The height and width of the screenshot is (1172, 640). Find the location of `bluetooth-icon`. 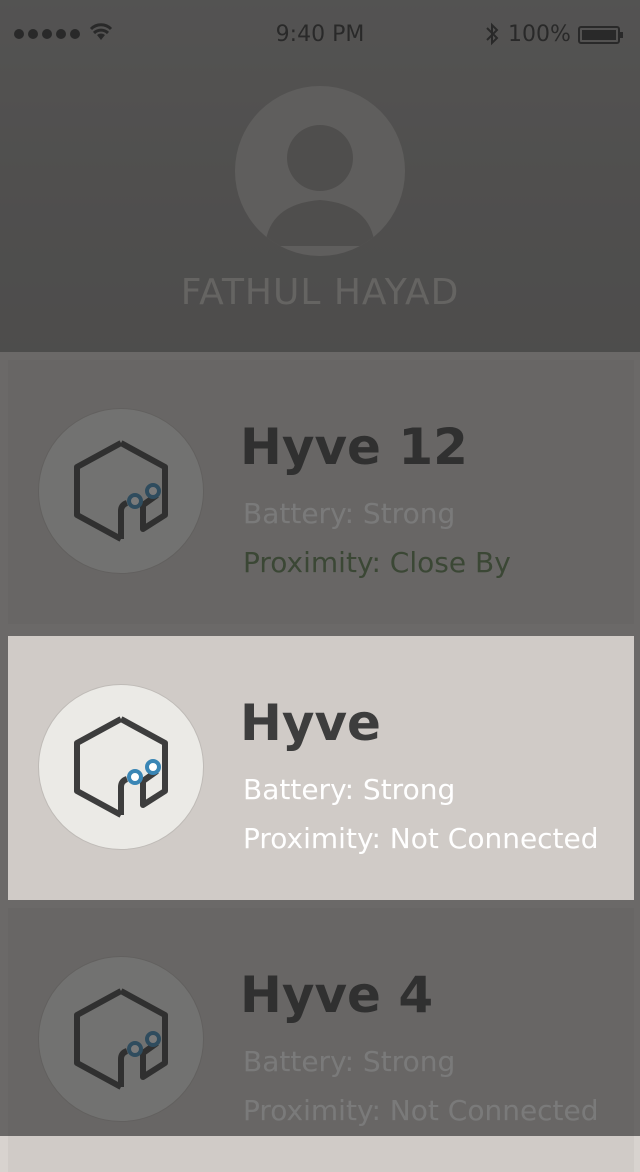

bluetooth-icon is located at coordinates (492, 34).